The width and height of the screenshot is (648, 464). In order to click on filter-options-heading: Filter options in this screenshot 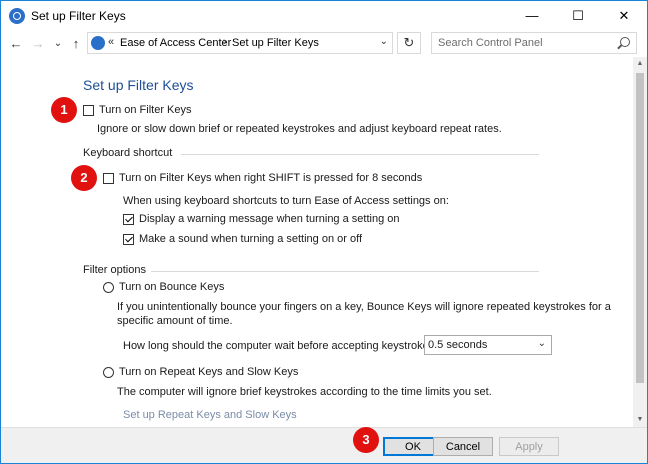, I will do `click(114, 270)`.